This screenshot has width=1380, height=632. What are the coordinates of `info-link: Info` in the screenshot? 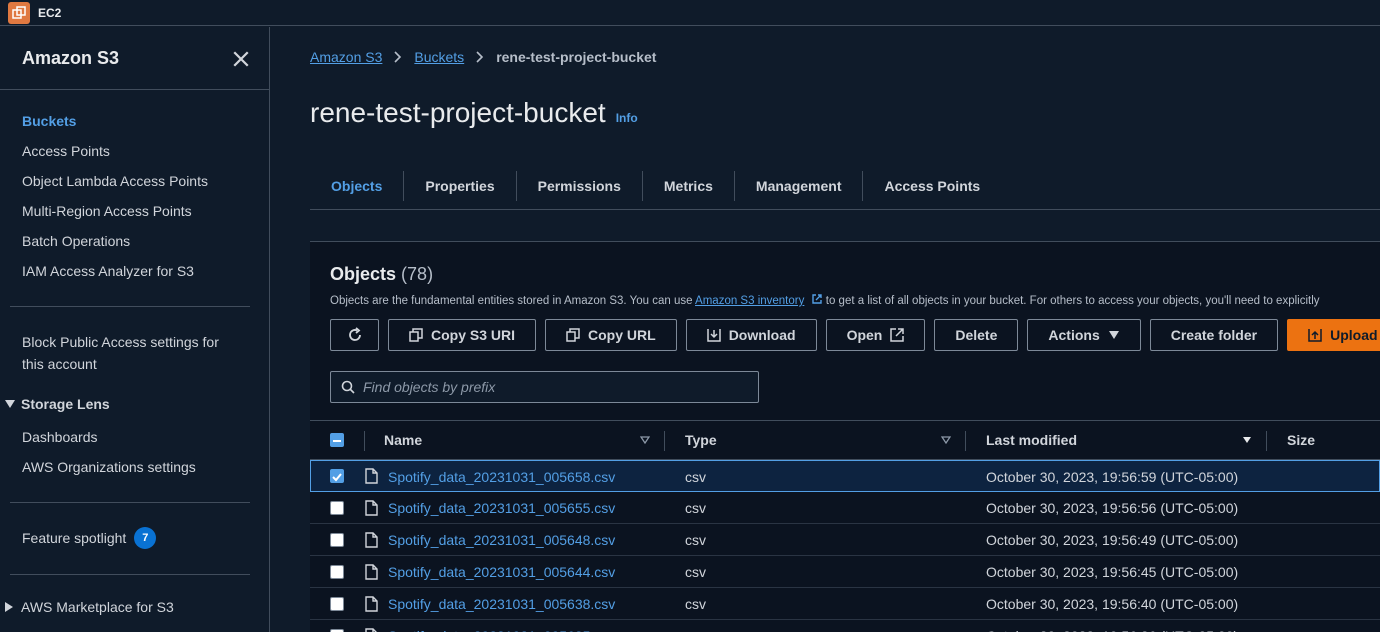 It's located at (627, 118).